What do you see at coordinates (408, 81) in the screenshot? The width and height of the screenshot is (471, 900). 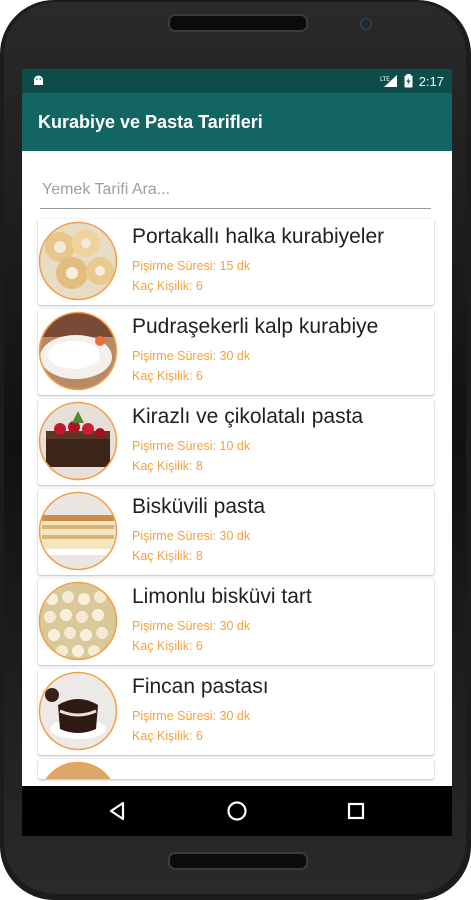 I see `battery-icon` at bounding box center [408, 81].